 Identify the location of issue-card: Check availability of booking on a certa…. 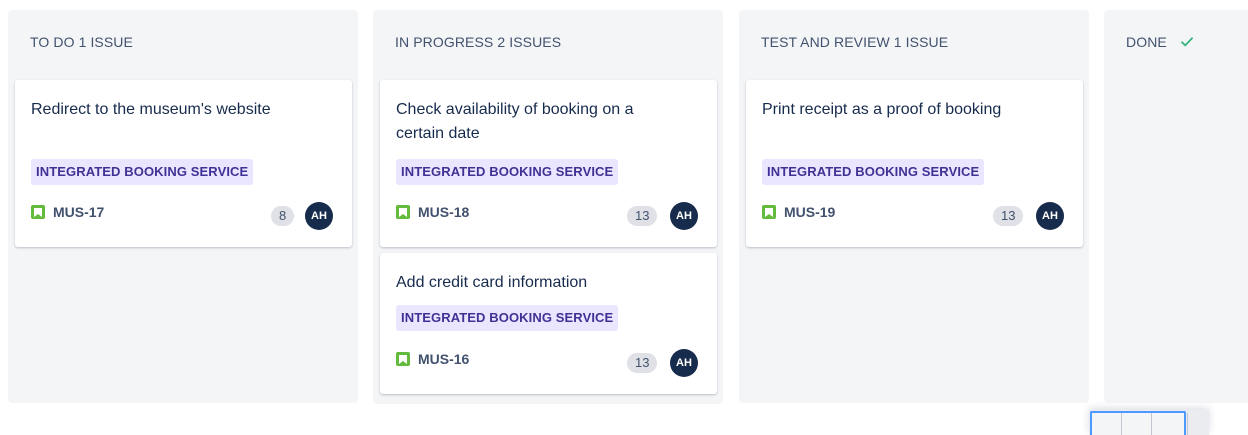
(548, 163).